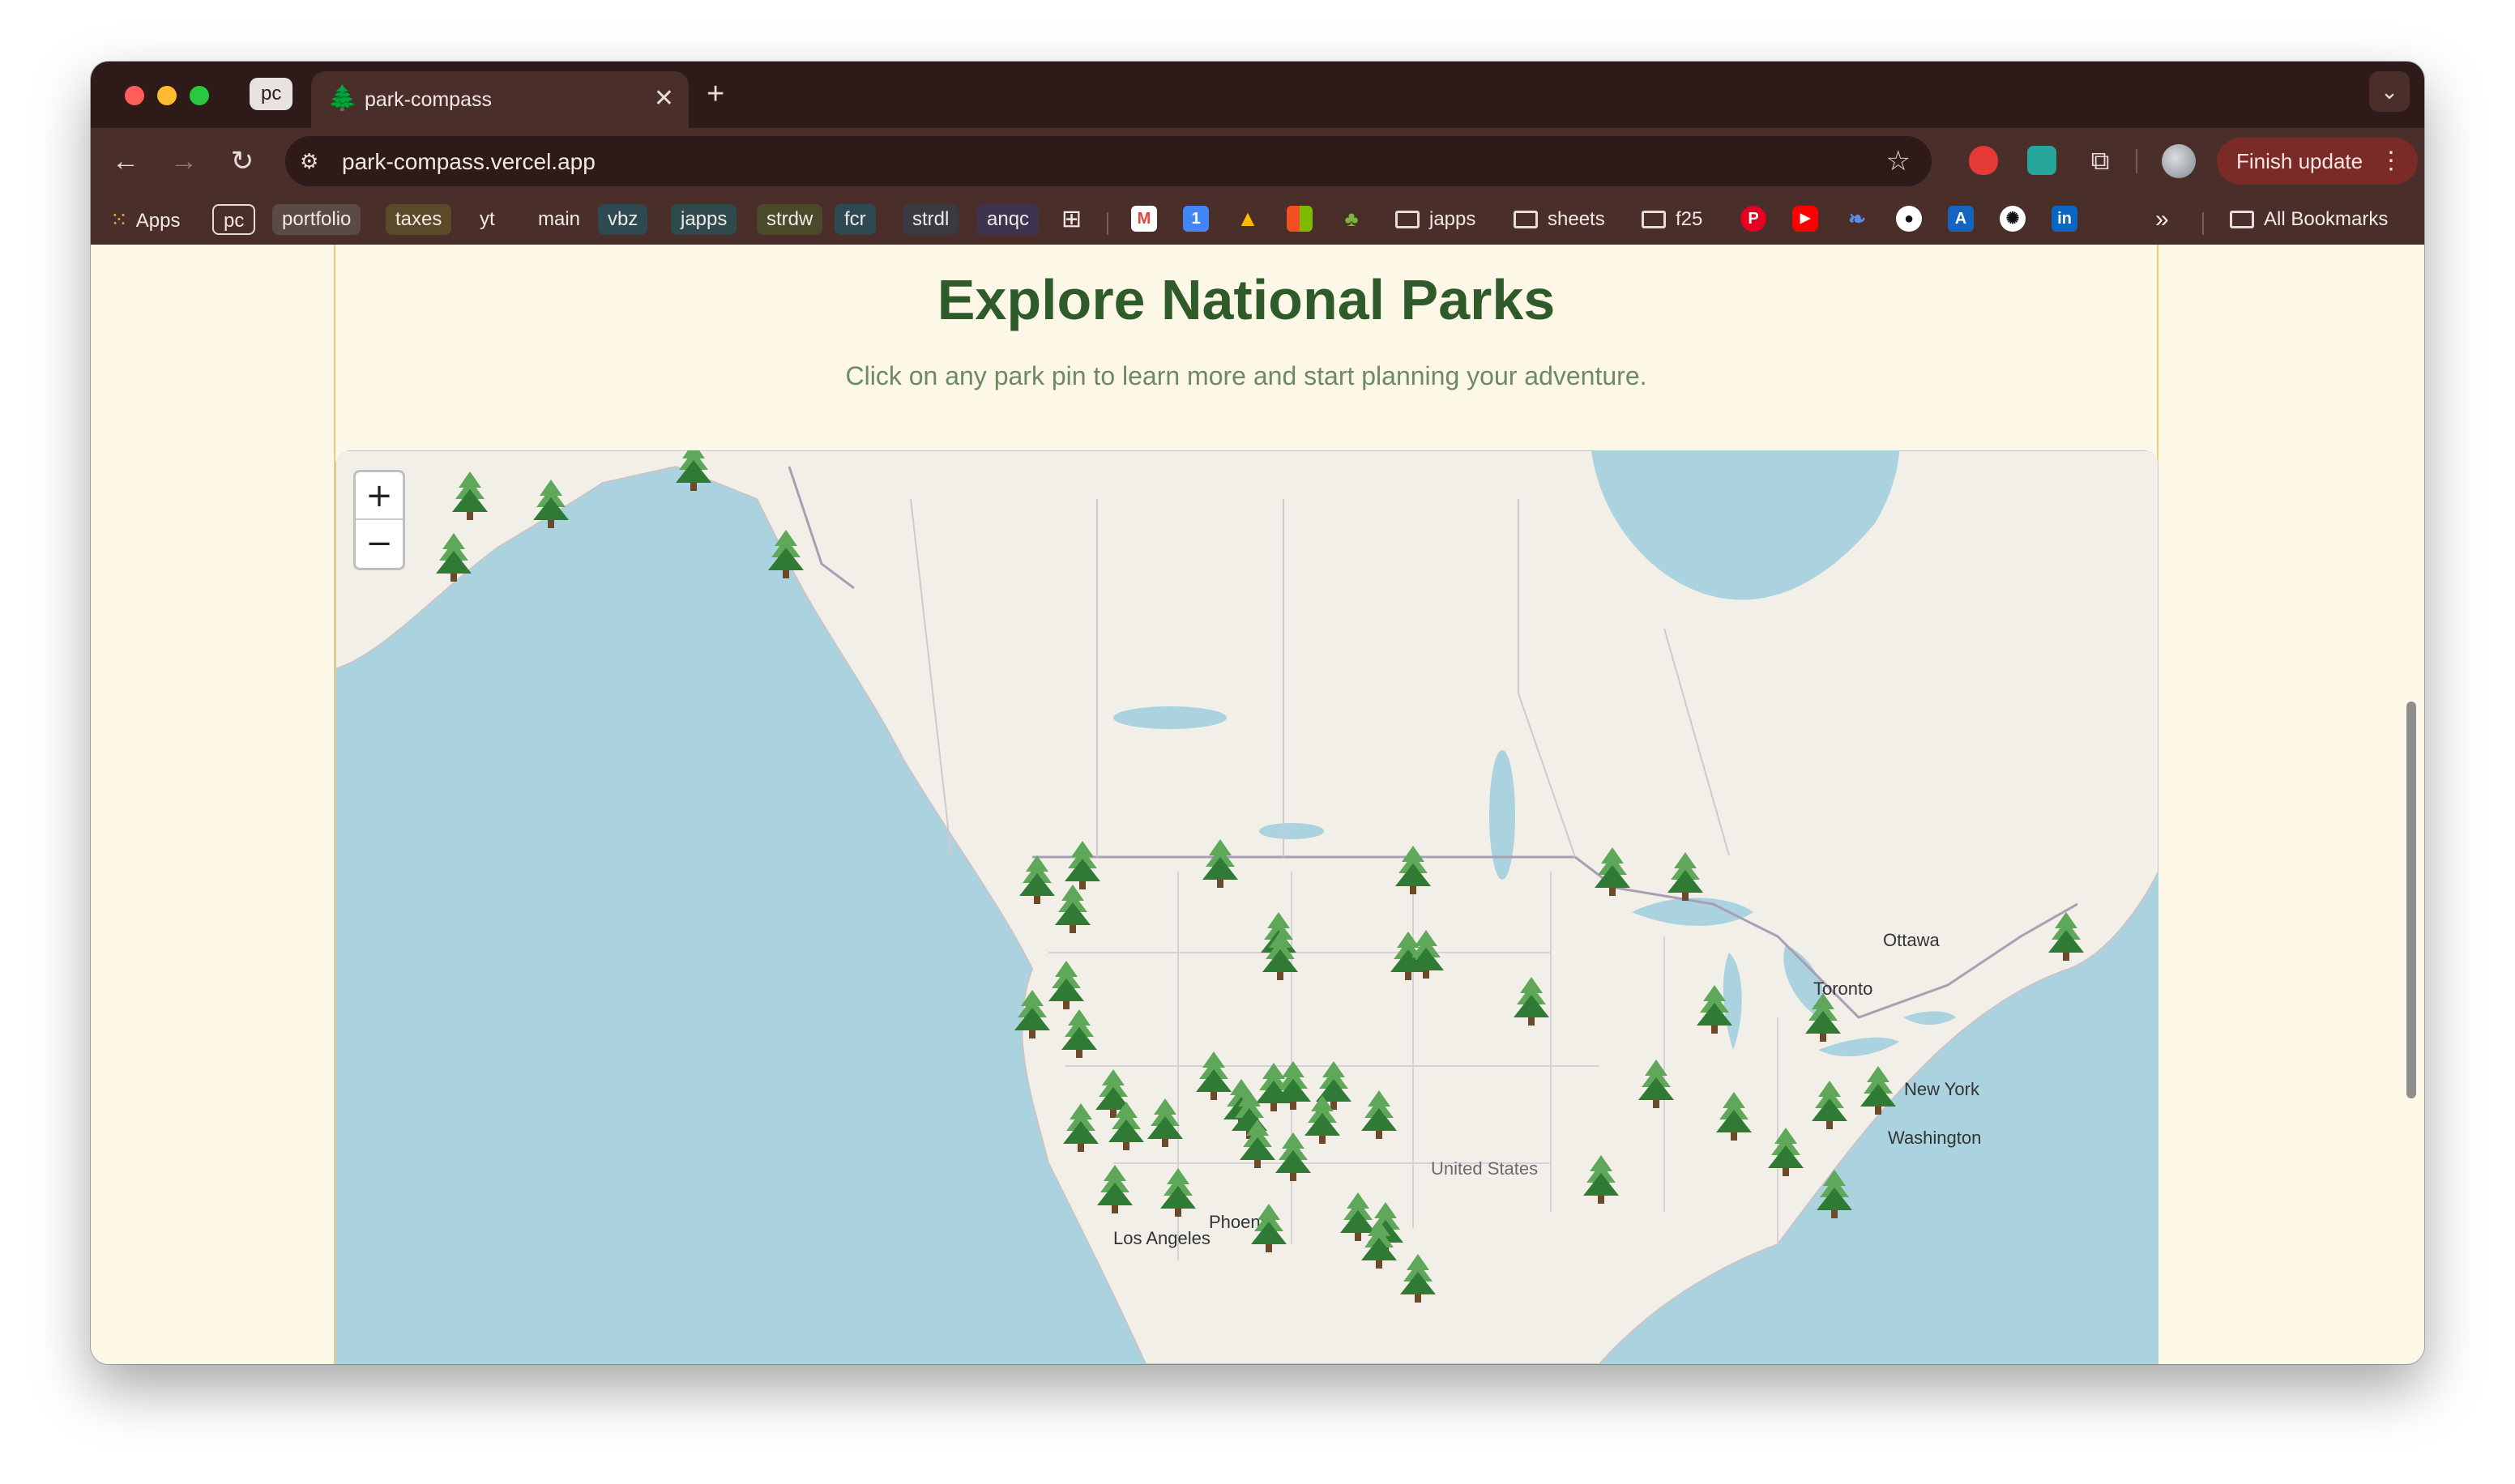  What do you see at coordinates (1008, 219) in the screenshot?
I see `bookmark-chip-anqc: anqc` at bounding box center [1008, 219].